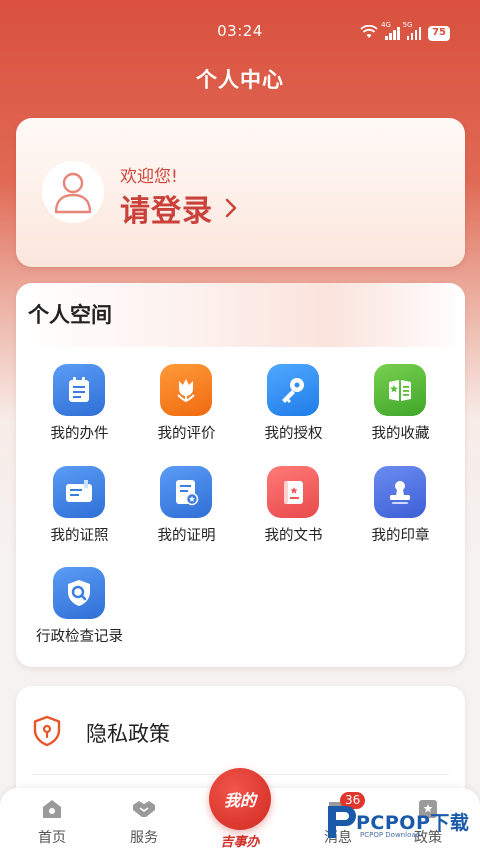 This screenshot has height=853, width=480. I want to click on grid-item-my-documents: 我的文书, so click(293, 511).